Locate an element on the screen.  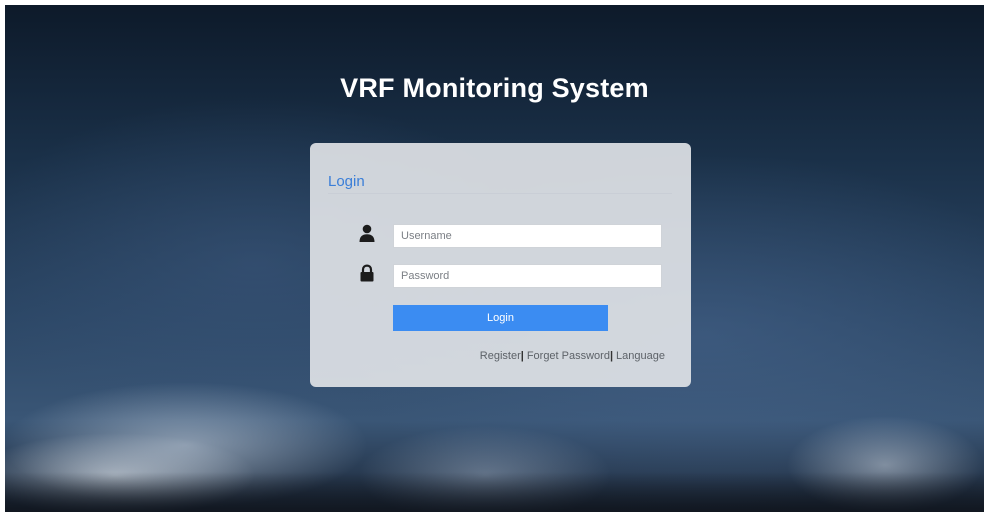
login-heading: Login is located at coordinates (346, 181).